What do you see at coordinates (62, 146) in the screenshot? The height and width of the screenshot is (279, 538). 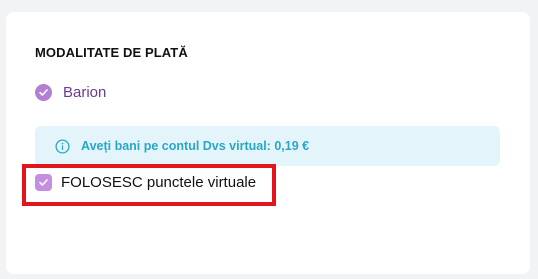 I see `info-circle-icon` at bounding box center [62, 146].